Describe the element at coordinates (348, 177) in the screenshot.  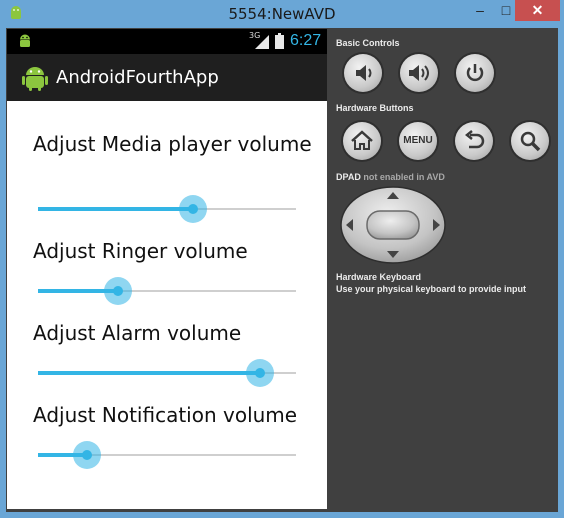
I see `dpad-title: DPAD` at that location.